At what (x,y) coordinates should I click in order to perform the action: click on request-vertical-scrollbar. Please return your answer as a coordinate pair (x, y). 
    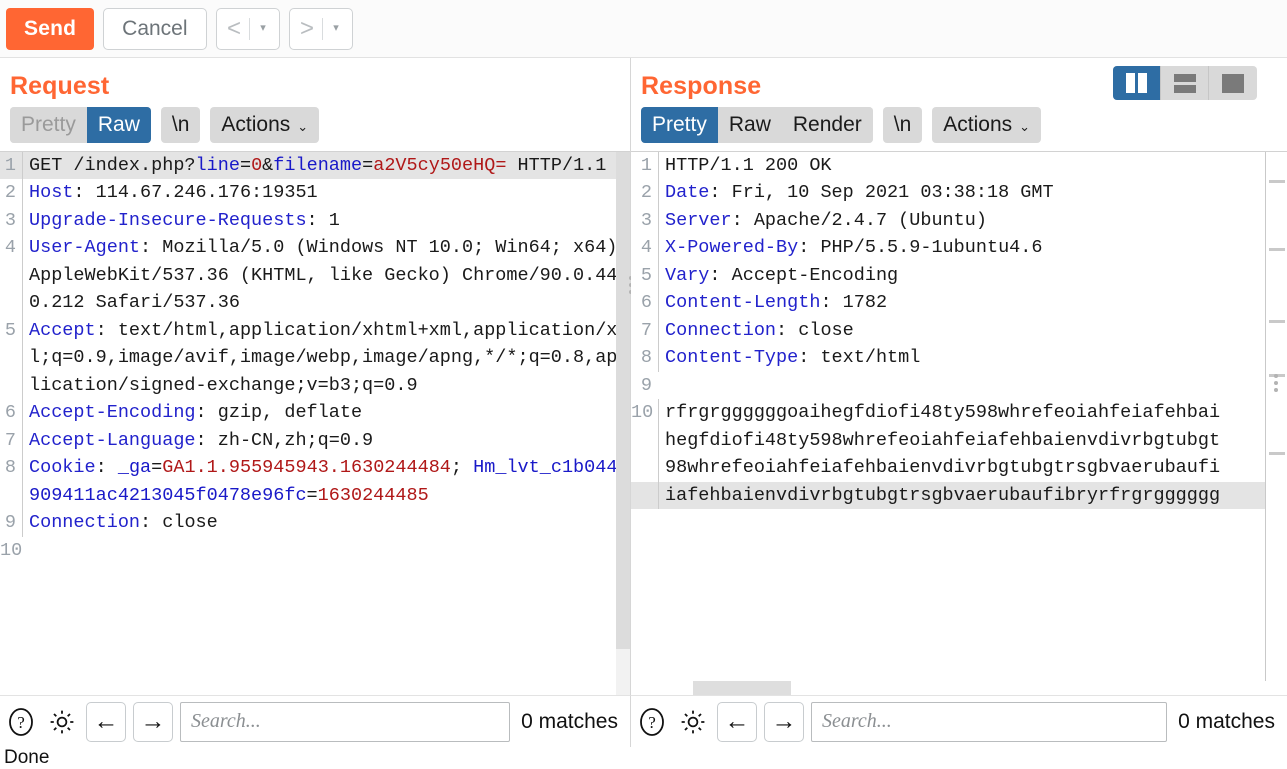
    Looking at the image, I should click on (623, 423).